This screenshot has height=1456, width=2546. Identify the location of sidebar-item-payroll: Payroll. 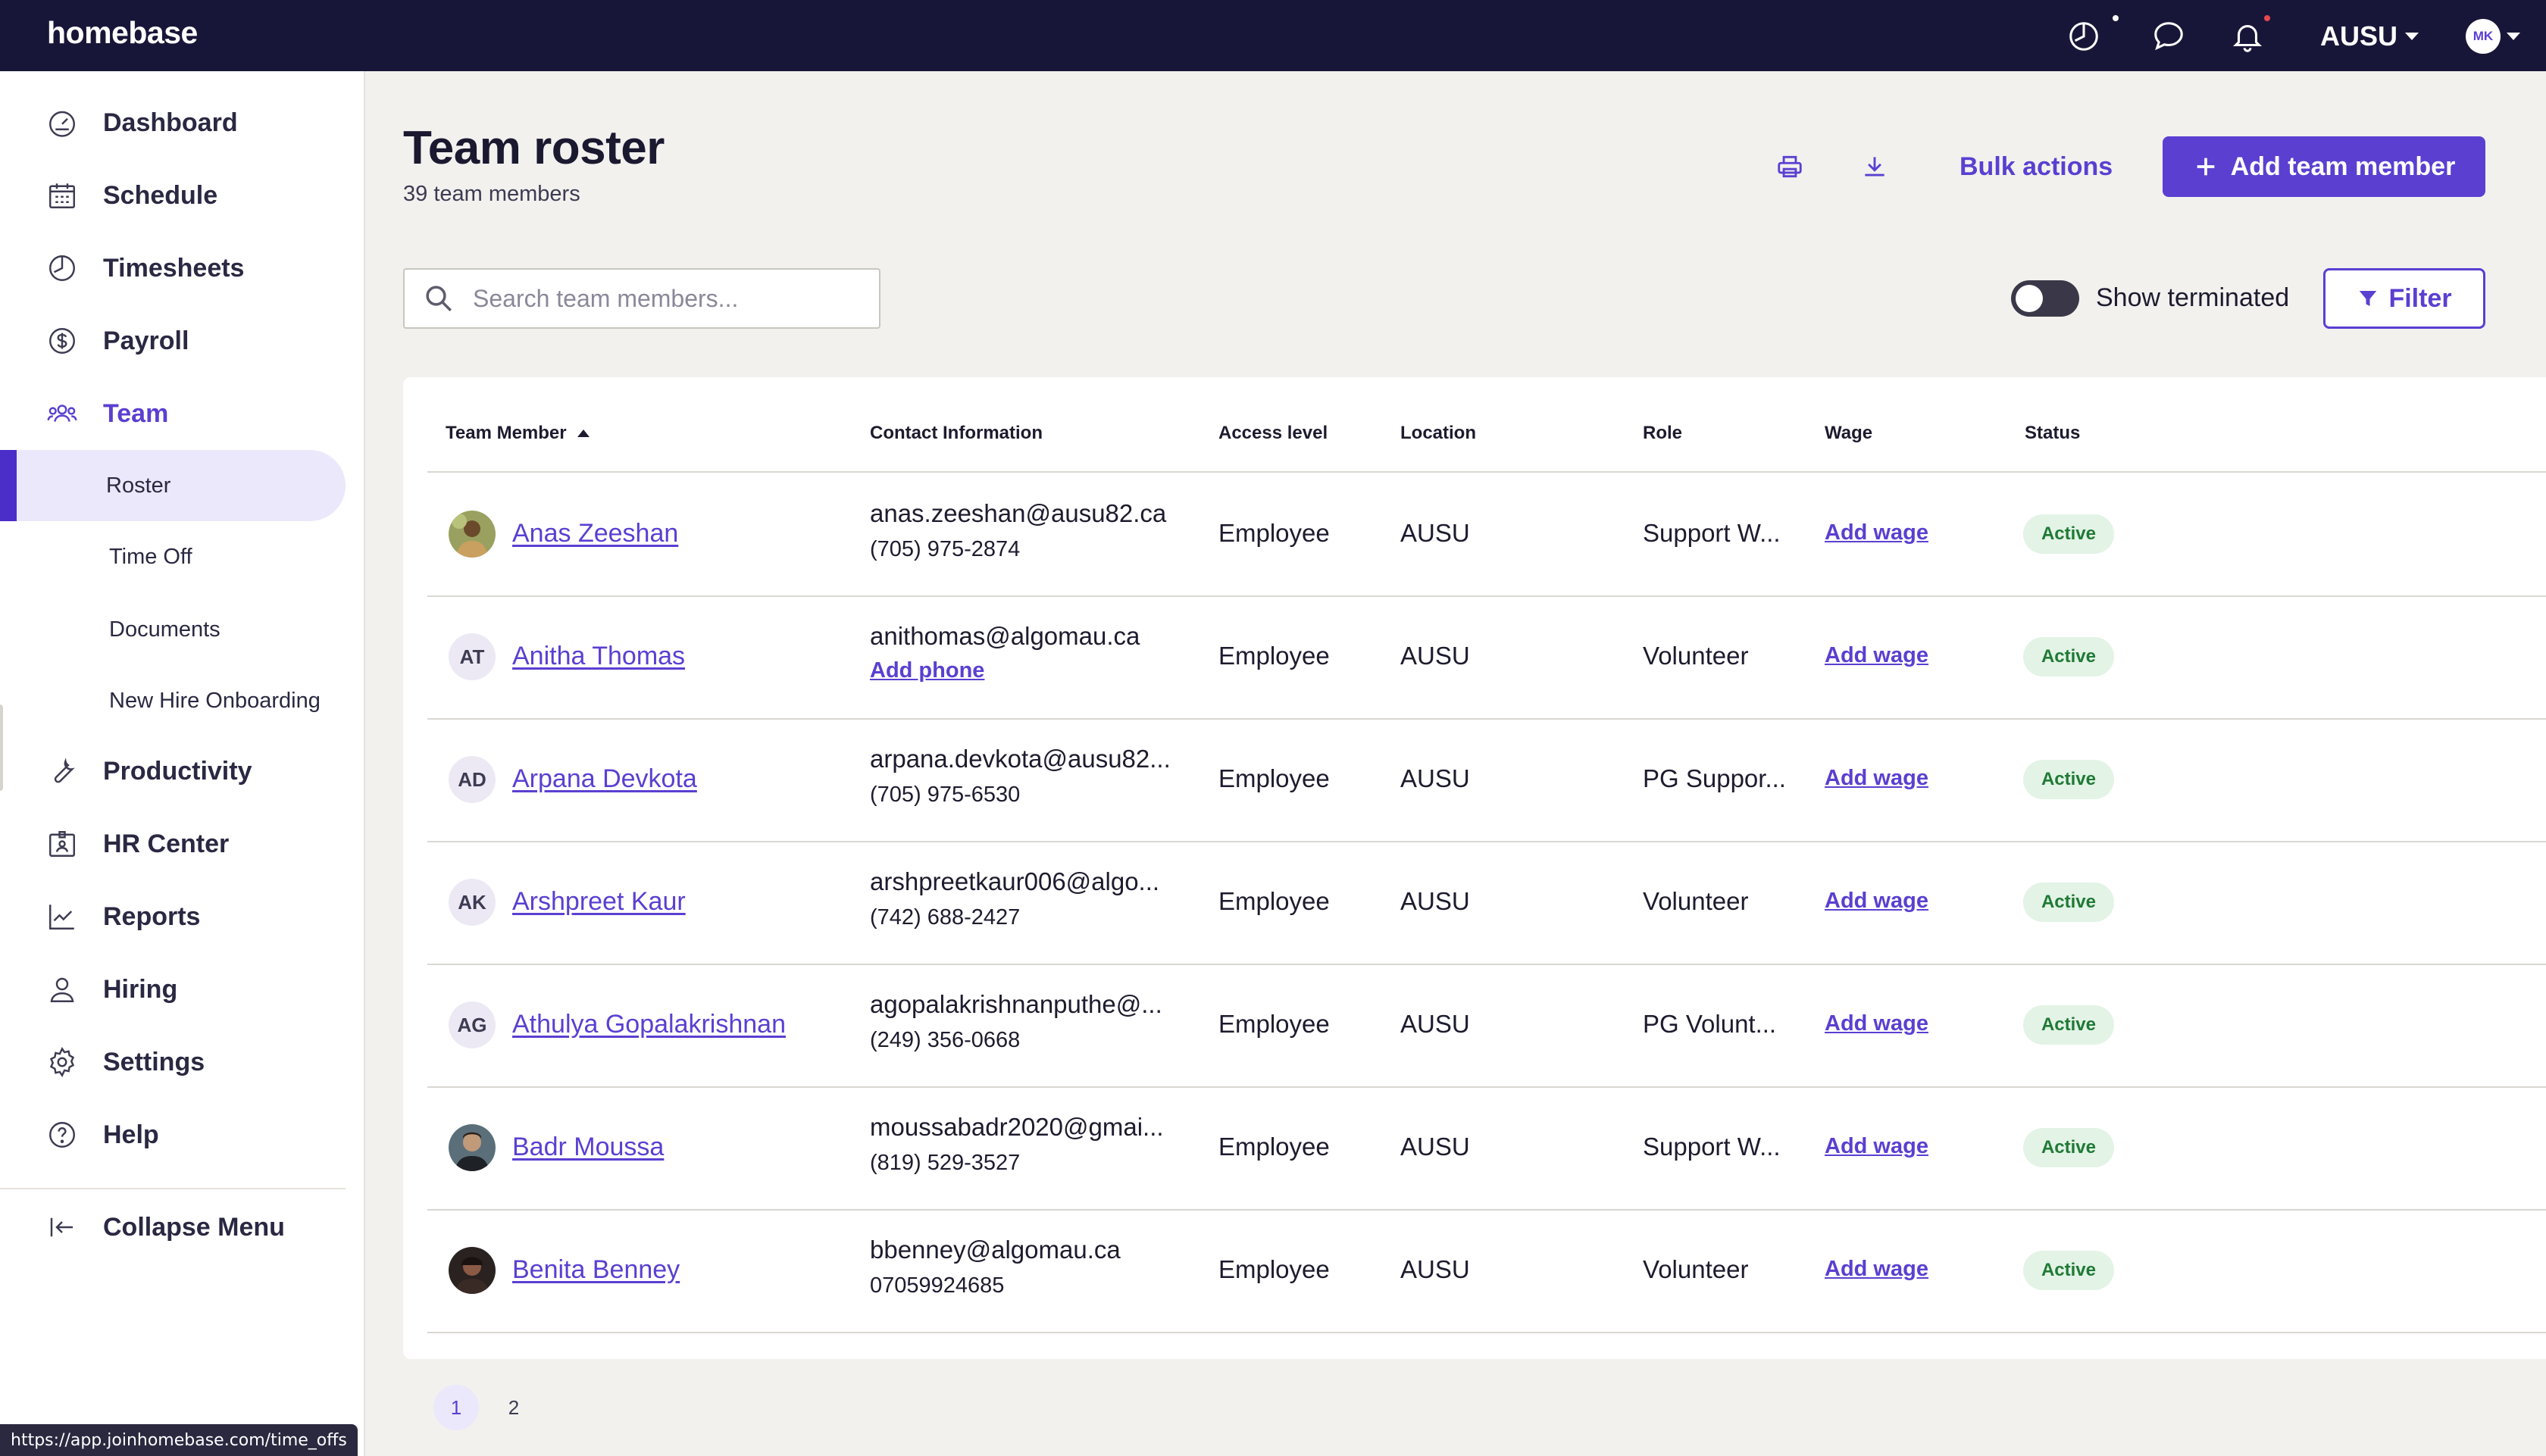
(182, 341).